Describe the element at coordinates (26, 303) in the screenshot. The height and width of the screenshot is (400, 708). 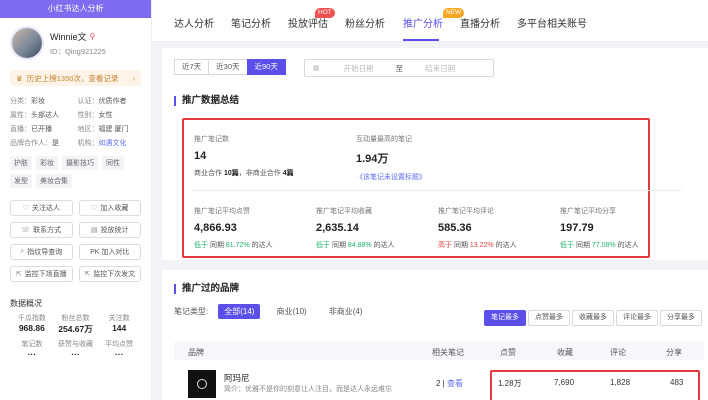
I see `overview-title: 数据概况` at that location.